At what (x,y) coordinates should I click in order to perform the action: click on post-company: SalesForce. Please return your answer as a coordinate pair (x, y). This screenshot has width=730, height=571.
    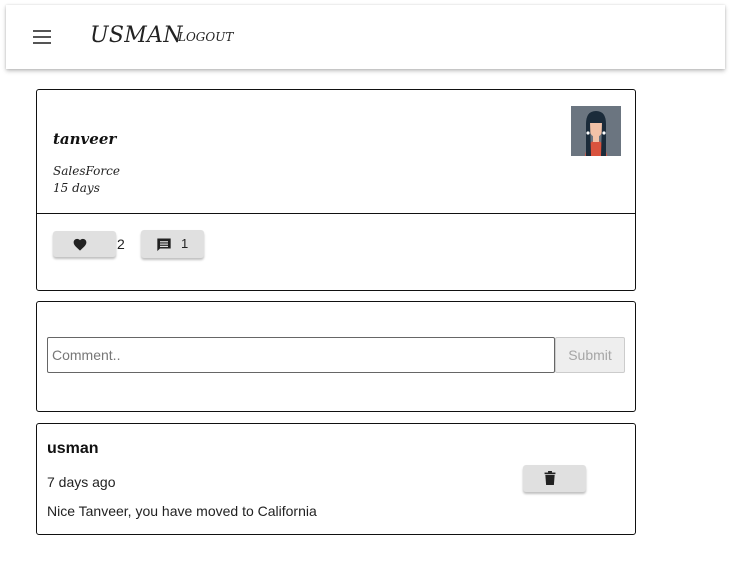
    Looking at the image, I should click on (86, 171).